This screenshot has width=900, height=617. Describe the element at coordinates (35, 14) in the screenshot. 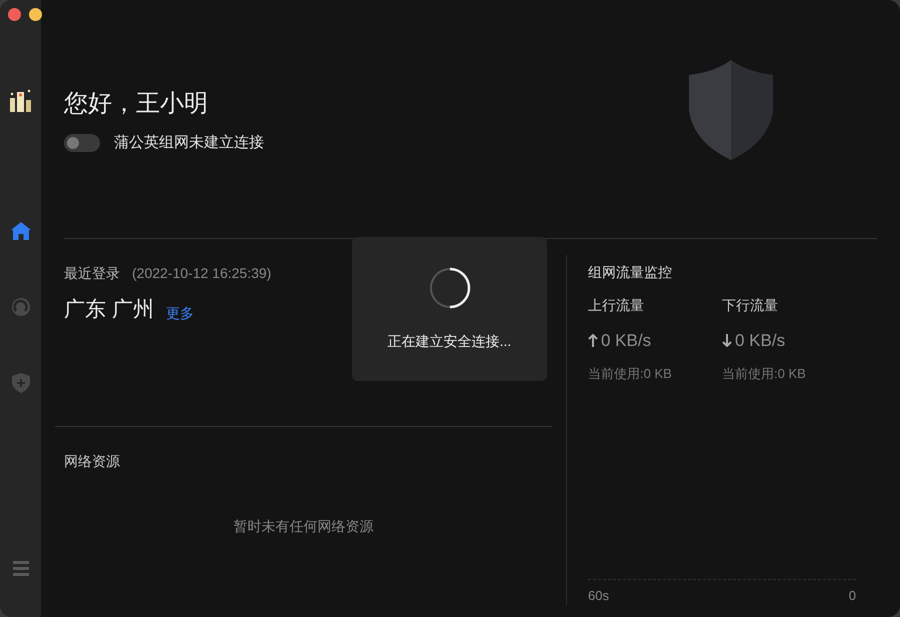

I see `minimize-button` at that location.